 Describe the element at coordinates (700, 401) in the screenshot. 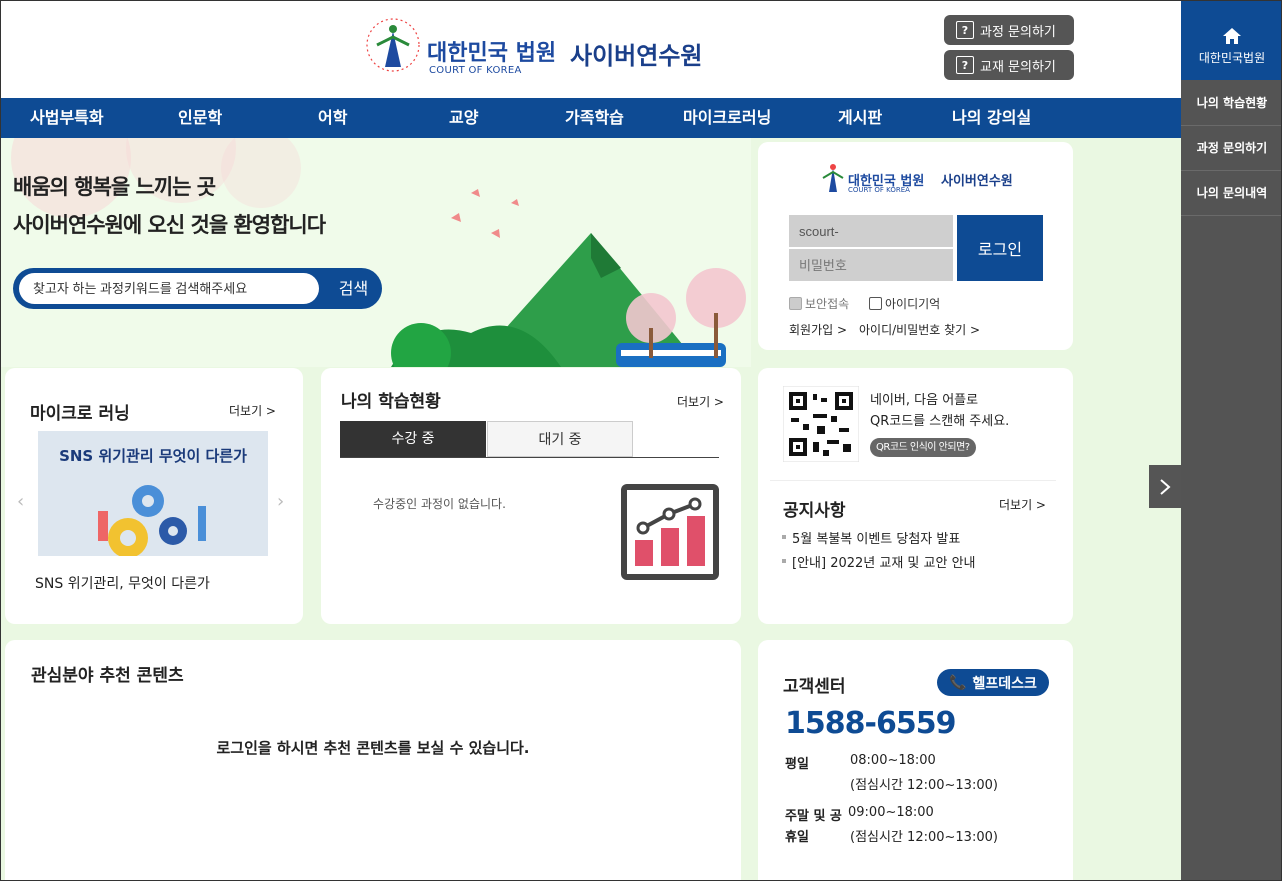

I see `learning-status-more-link: 더보기 >` at that location.